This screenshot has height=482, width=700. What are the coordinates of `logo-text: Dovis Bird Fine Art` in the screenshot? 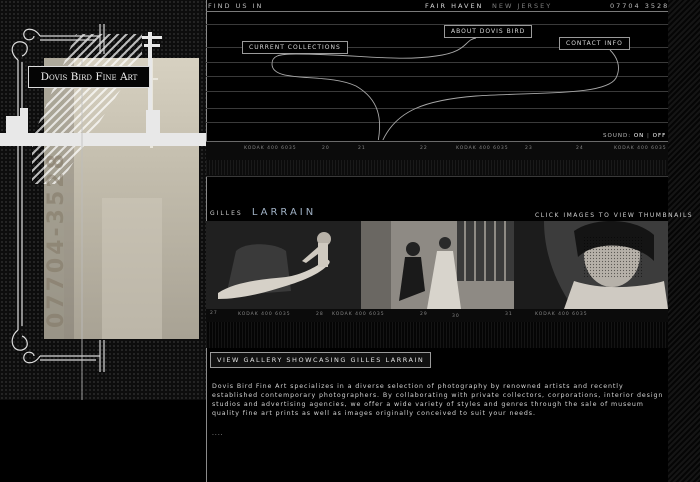 It's located at (89, 77).